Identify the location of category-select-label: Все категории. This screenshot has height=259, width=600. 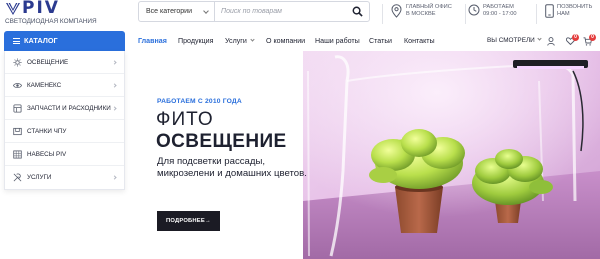
(169, 11).